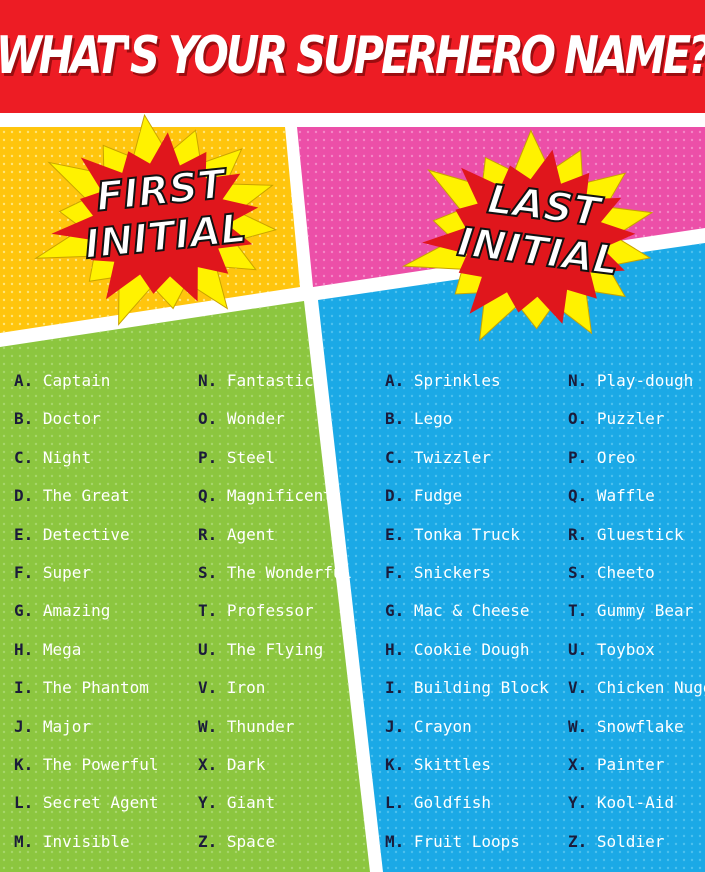 The image size is (705, 872). I want to click on last-name-item: L. Goldfish, so click(438, 803).